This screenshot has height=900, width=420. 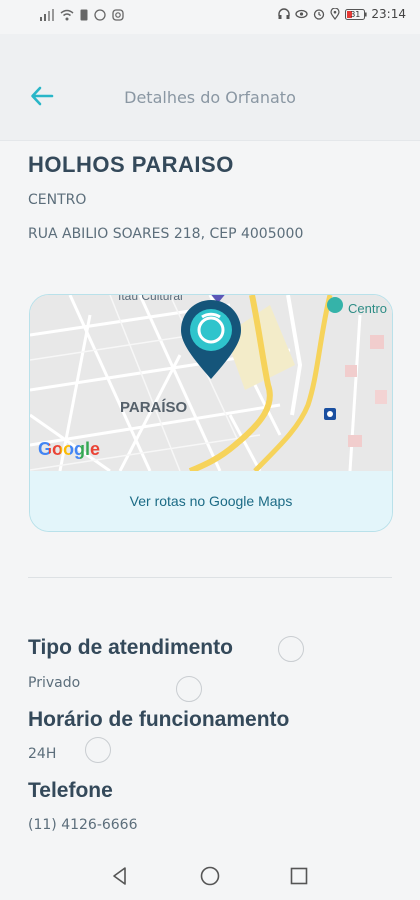 I want to click on eye-icon, so click(x=301, y=14).